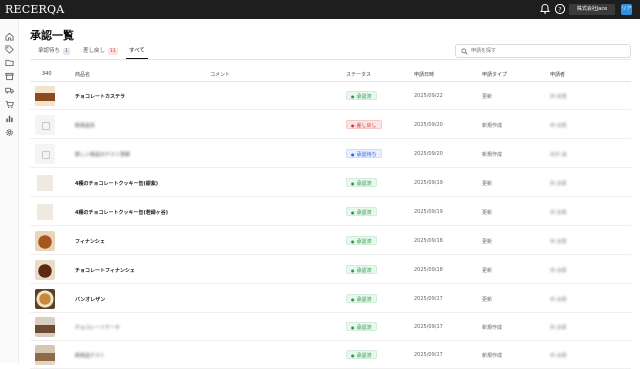 The height and width of the screenshot is (369, 640). Describe the element at coordinates (548, 51) in the screenshot. I see `search-input` at that location.